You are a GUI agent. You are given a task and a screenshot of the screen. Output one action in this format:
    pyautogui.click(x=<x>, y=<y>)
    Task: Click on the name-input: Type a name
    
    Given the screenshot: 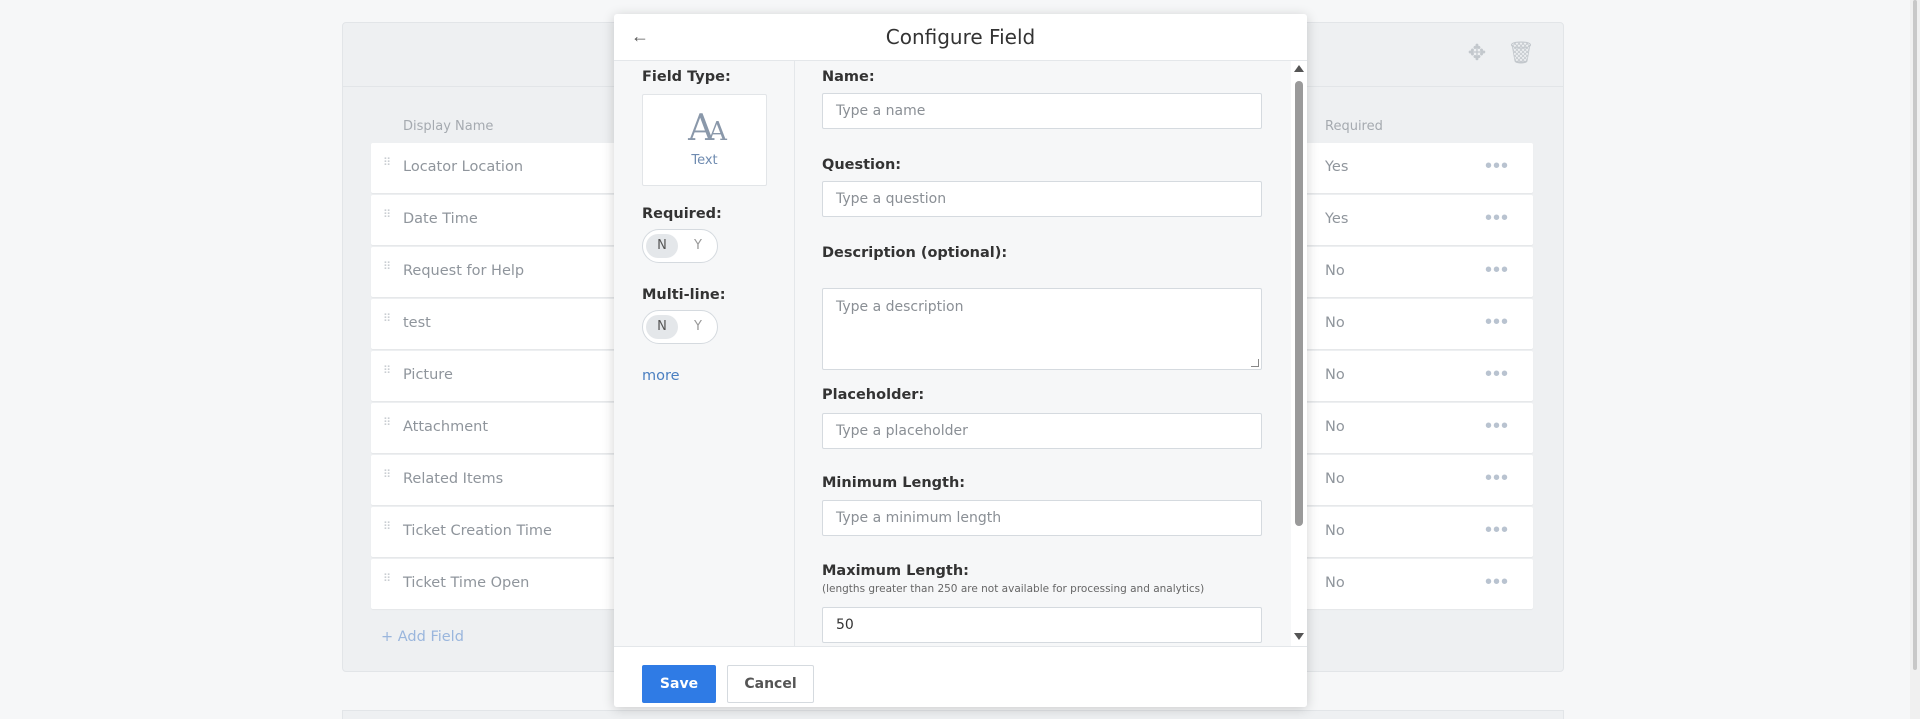 What is the action you would take?
    pyautogui.click(x=1042, y=111)
    